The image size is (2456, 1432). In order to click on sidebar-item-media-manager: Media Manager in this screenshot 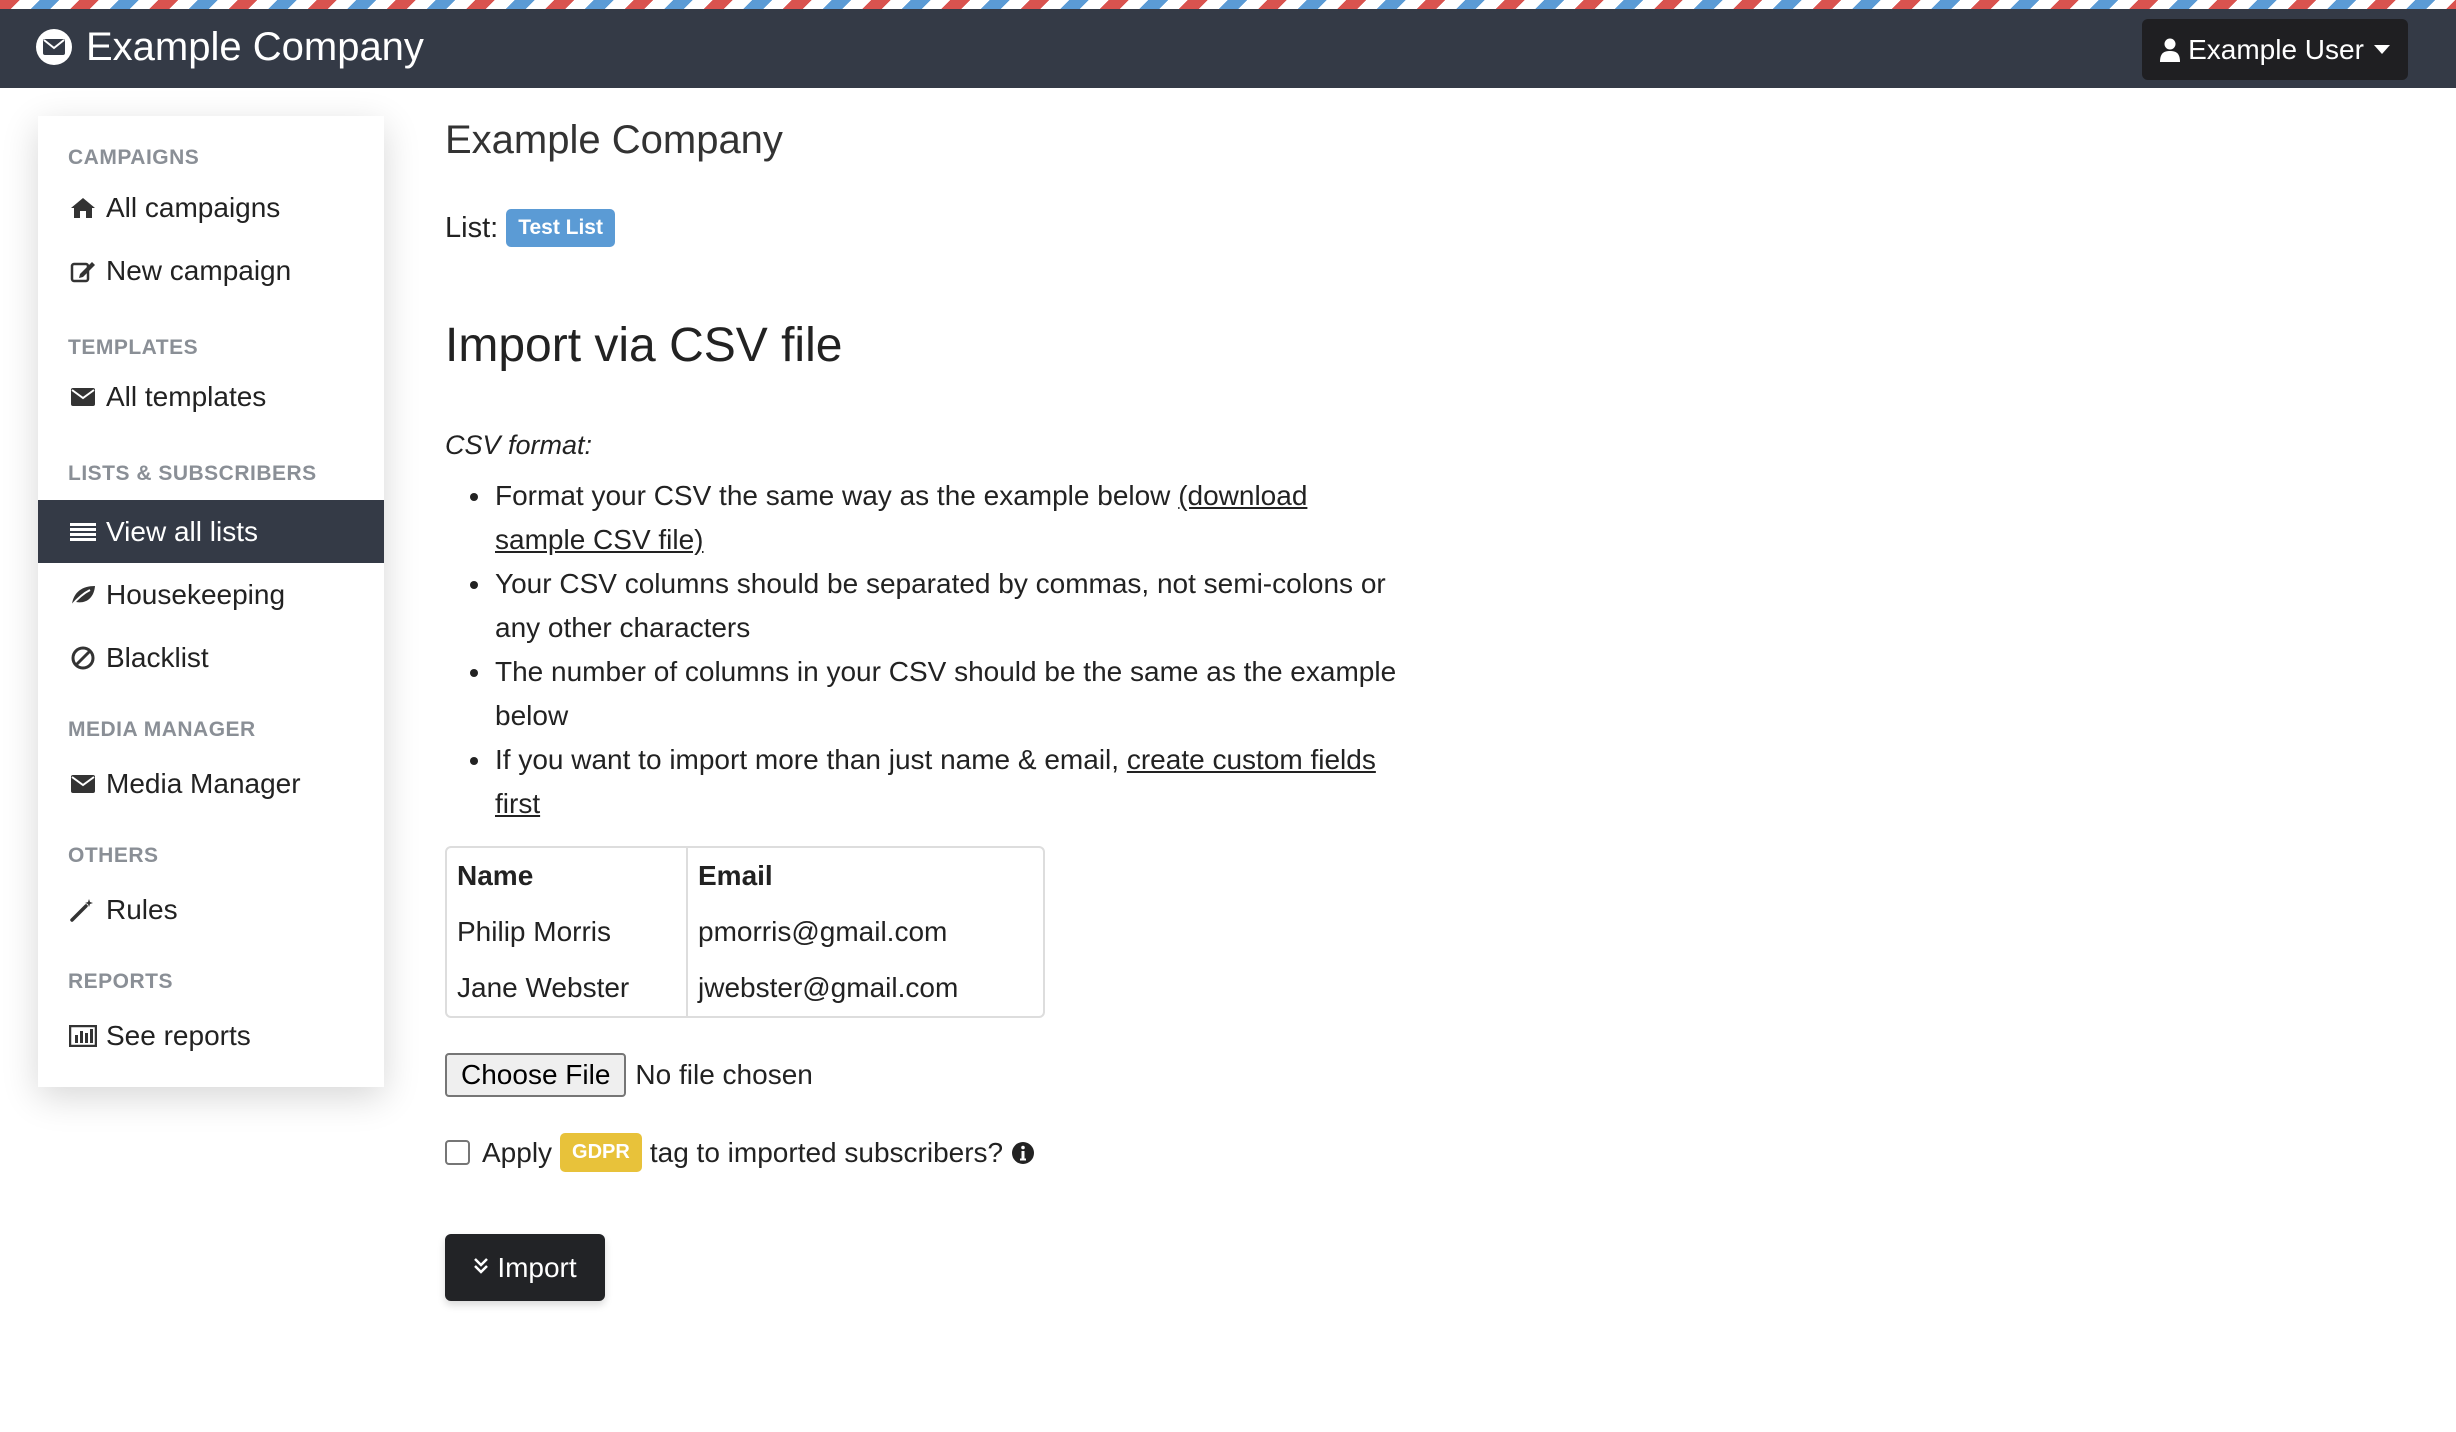, I will do `click(211, 783)`.